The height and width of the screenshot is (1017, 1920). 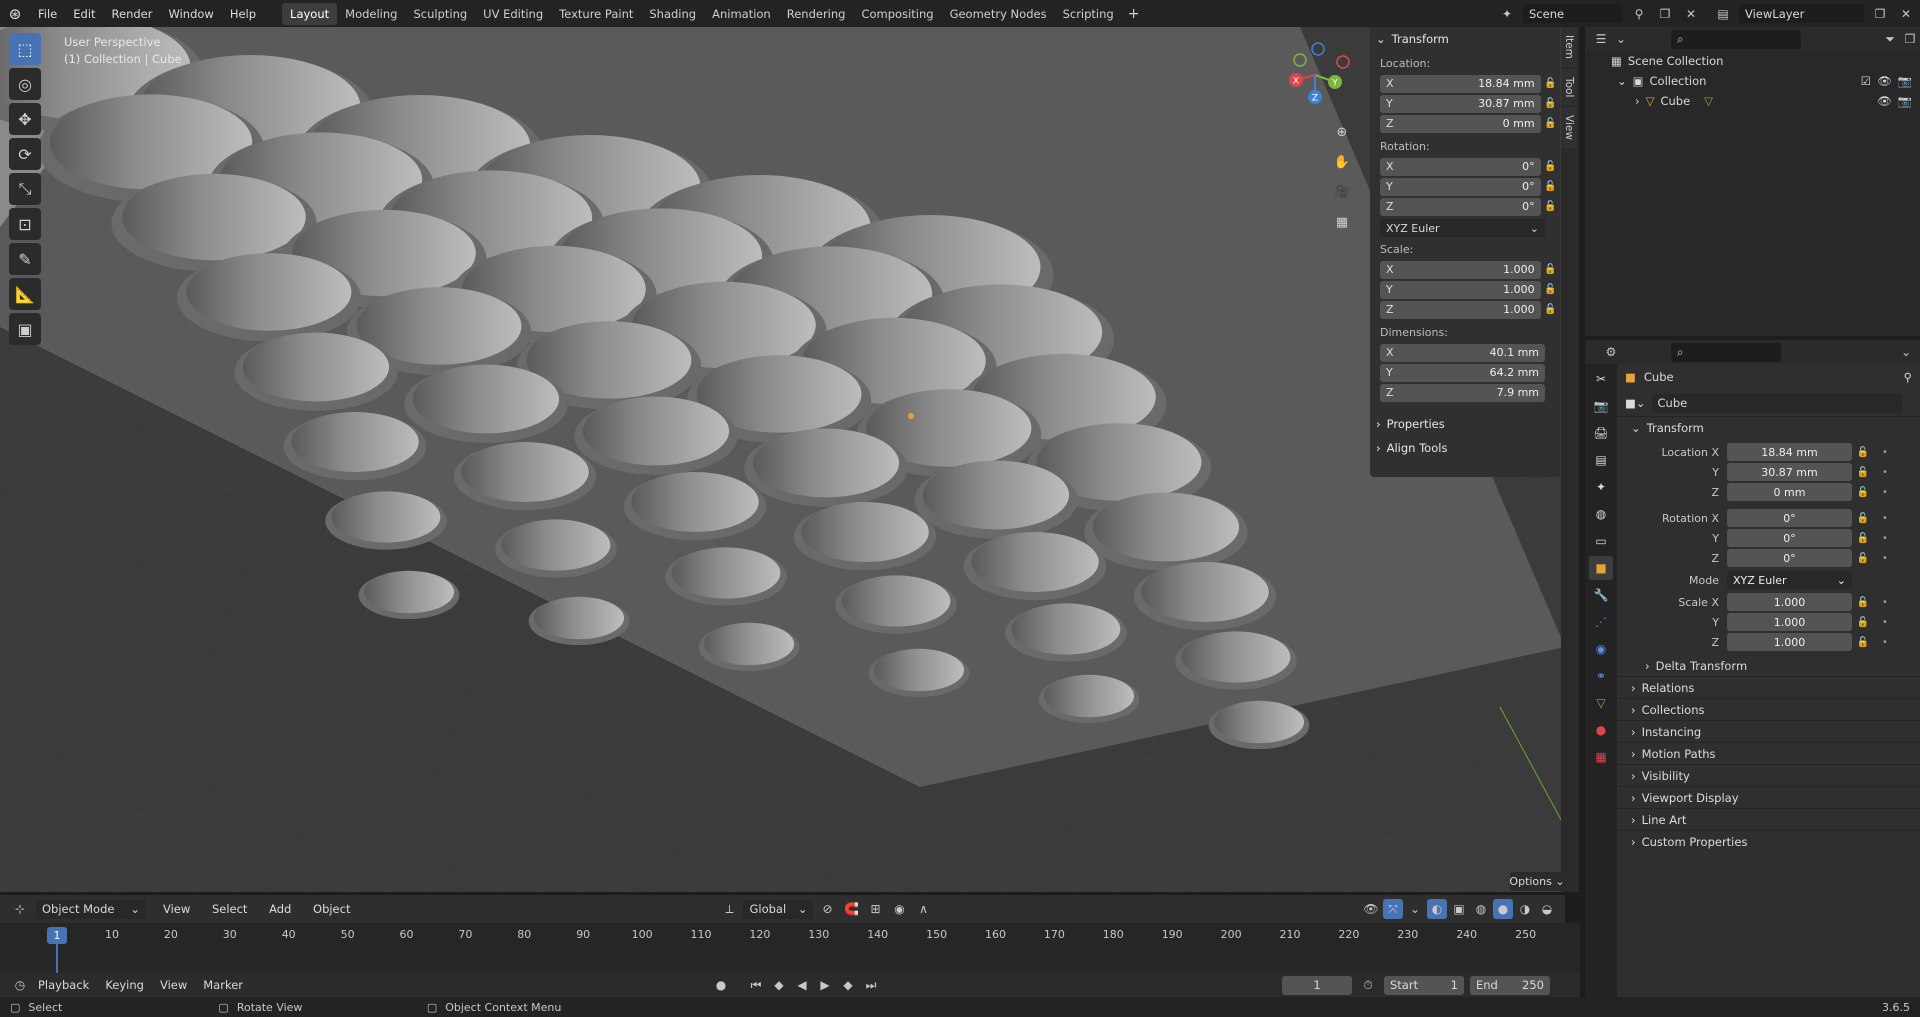 I want to click on tab-animation: Animation, so click(x=741, y=14).